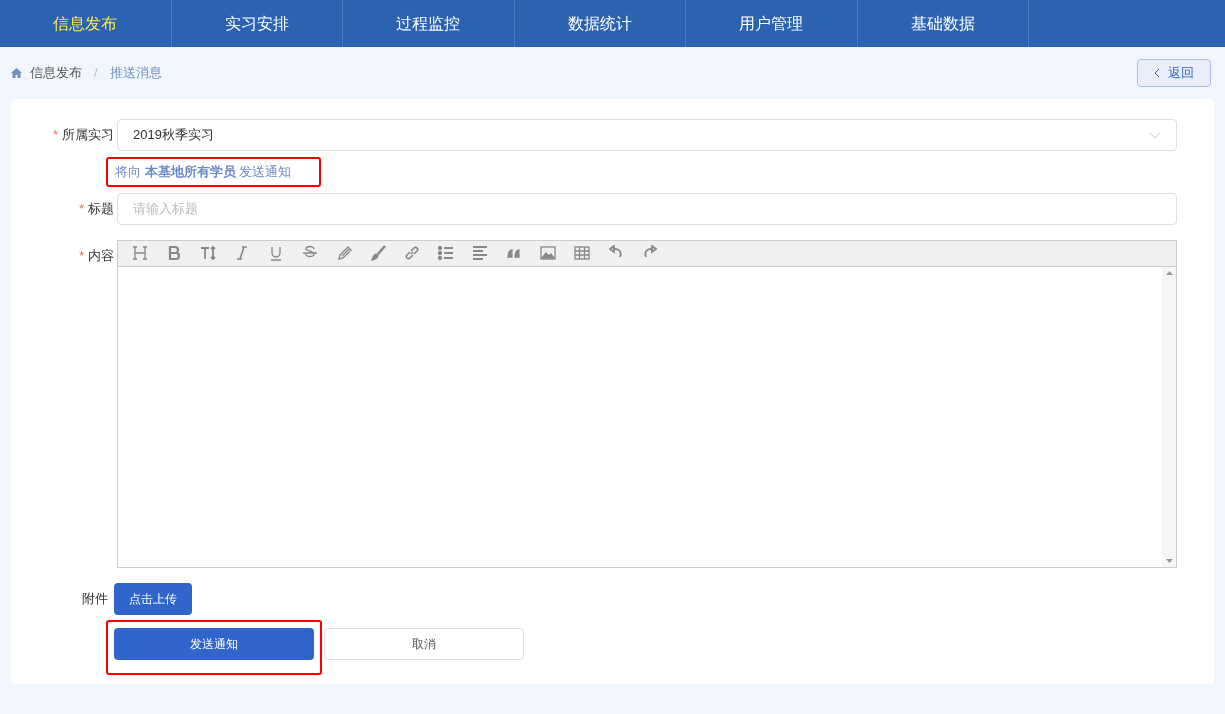 Image resolution: width=1225 pixels, height=714 pixels. What do you see at coordinates (429, 23) in the screenshot?
I see `nav-tab: 过程监控` at bounding box center [429, 23].